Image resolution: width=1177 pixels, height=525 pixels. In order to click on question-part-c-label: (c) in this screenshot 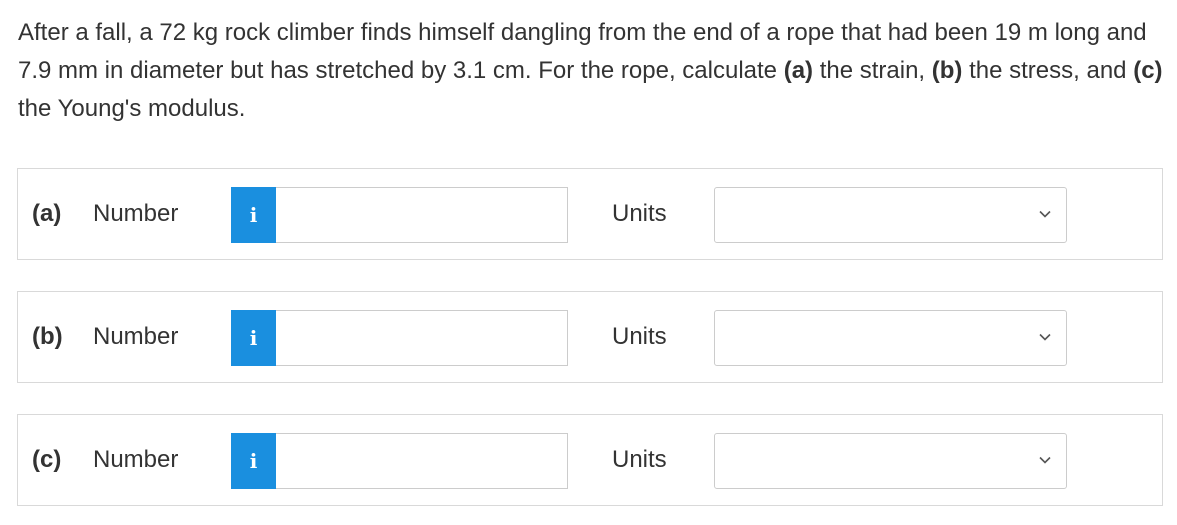, I will do `click(1148, 70)`.